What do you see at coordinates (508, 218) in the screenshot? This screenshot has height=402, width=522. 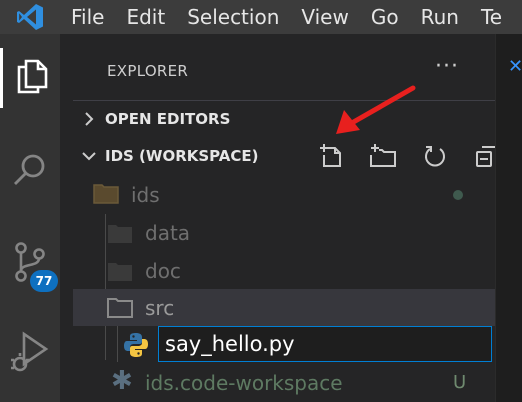 I see `editor-area: ✕` at bounding box center [508, 218].